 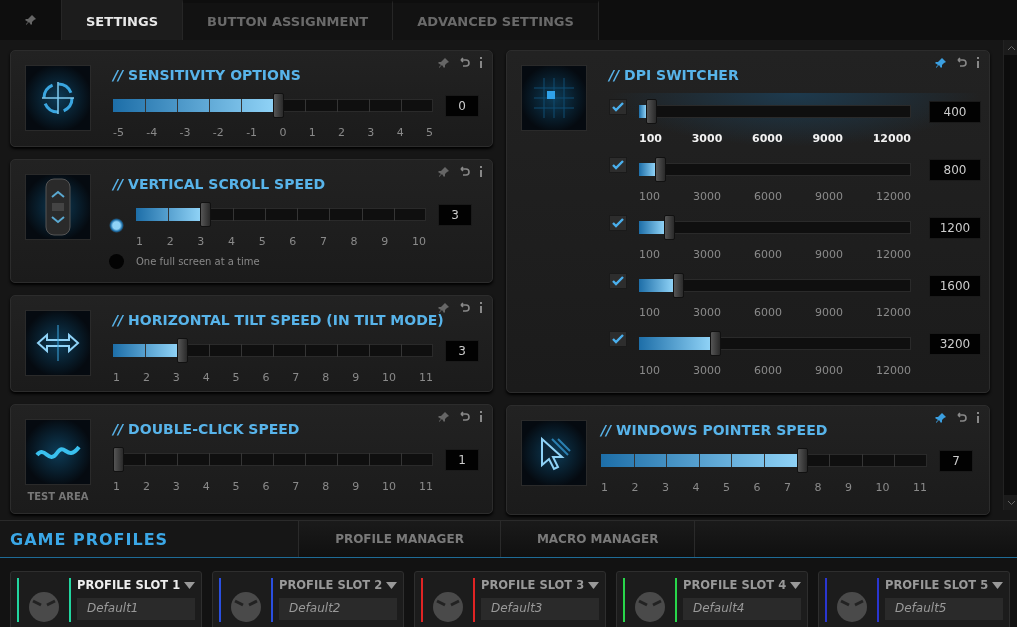 What do you see at coordinates (338, 609) in the screenshot?
I see `profile-name-field: Default2` at bounding box center [338, 609].